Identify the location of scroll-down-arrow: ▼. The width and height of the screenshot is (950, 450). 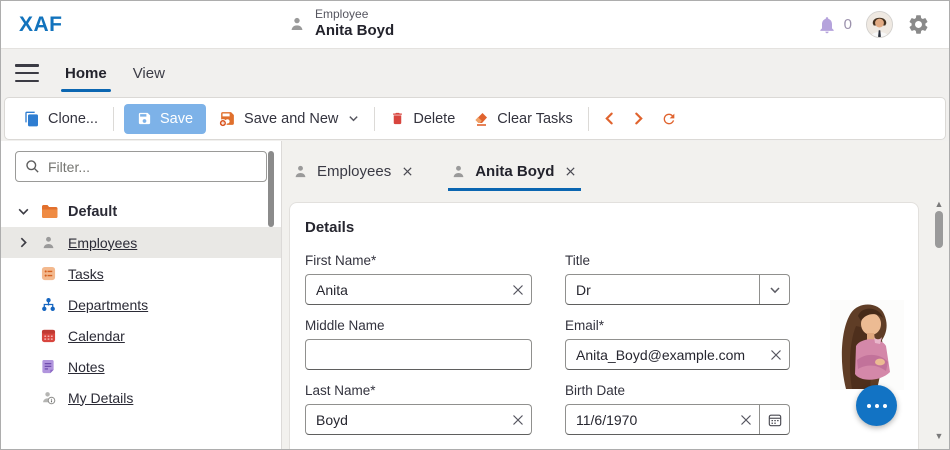
(939, 436).